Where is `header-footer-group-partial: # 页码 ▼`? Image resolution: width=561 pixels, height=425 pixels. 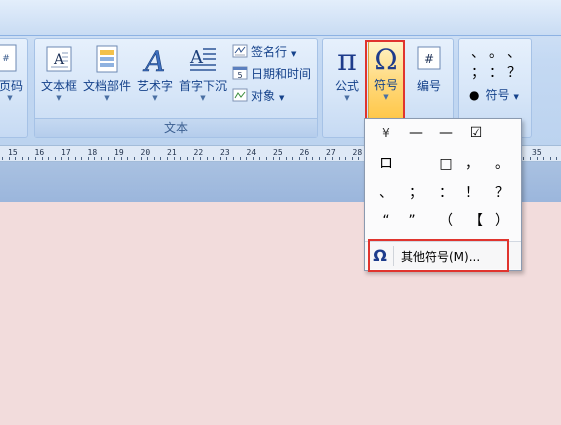
header-footer-group-partial: # 页码 ▼ is located at coordinates (14, 88).